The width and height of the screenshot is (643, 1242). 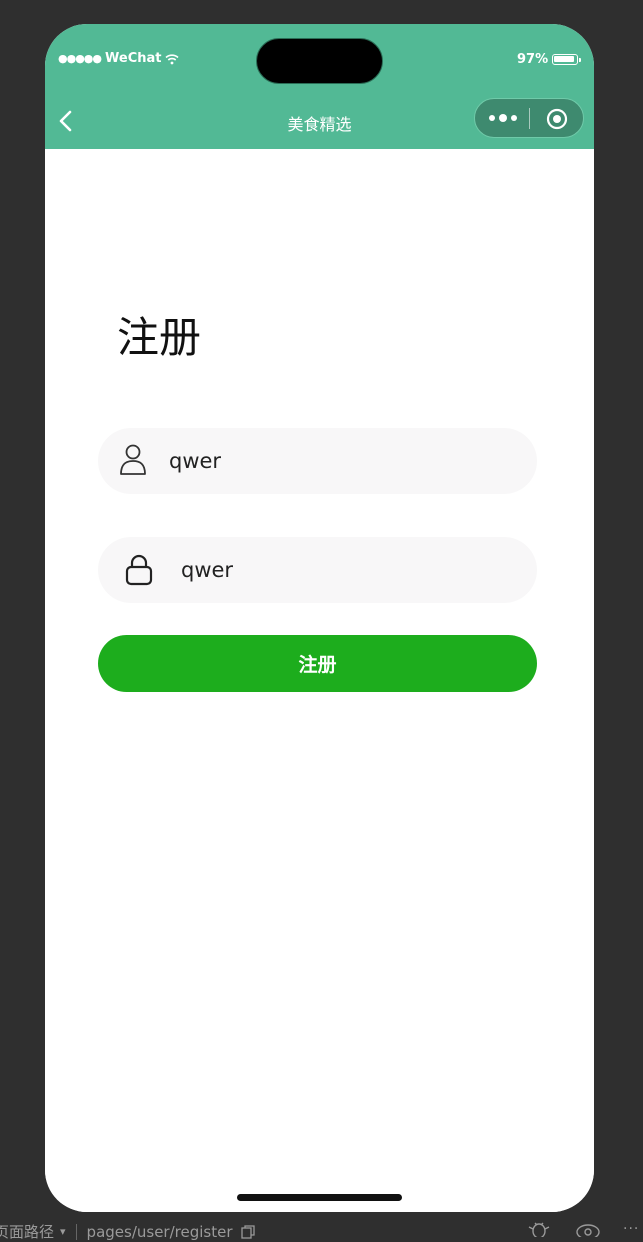 I want to click on lock-icon, so click(x=139, y=570).